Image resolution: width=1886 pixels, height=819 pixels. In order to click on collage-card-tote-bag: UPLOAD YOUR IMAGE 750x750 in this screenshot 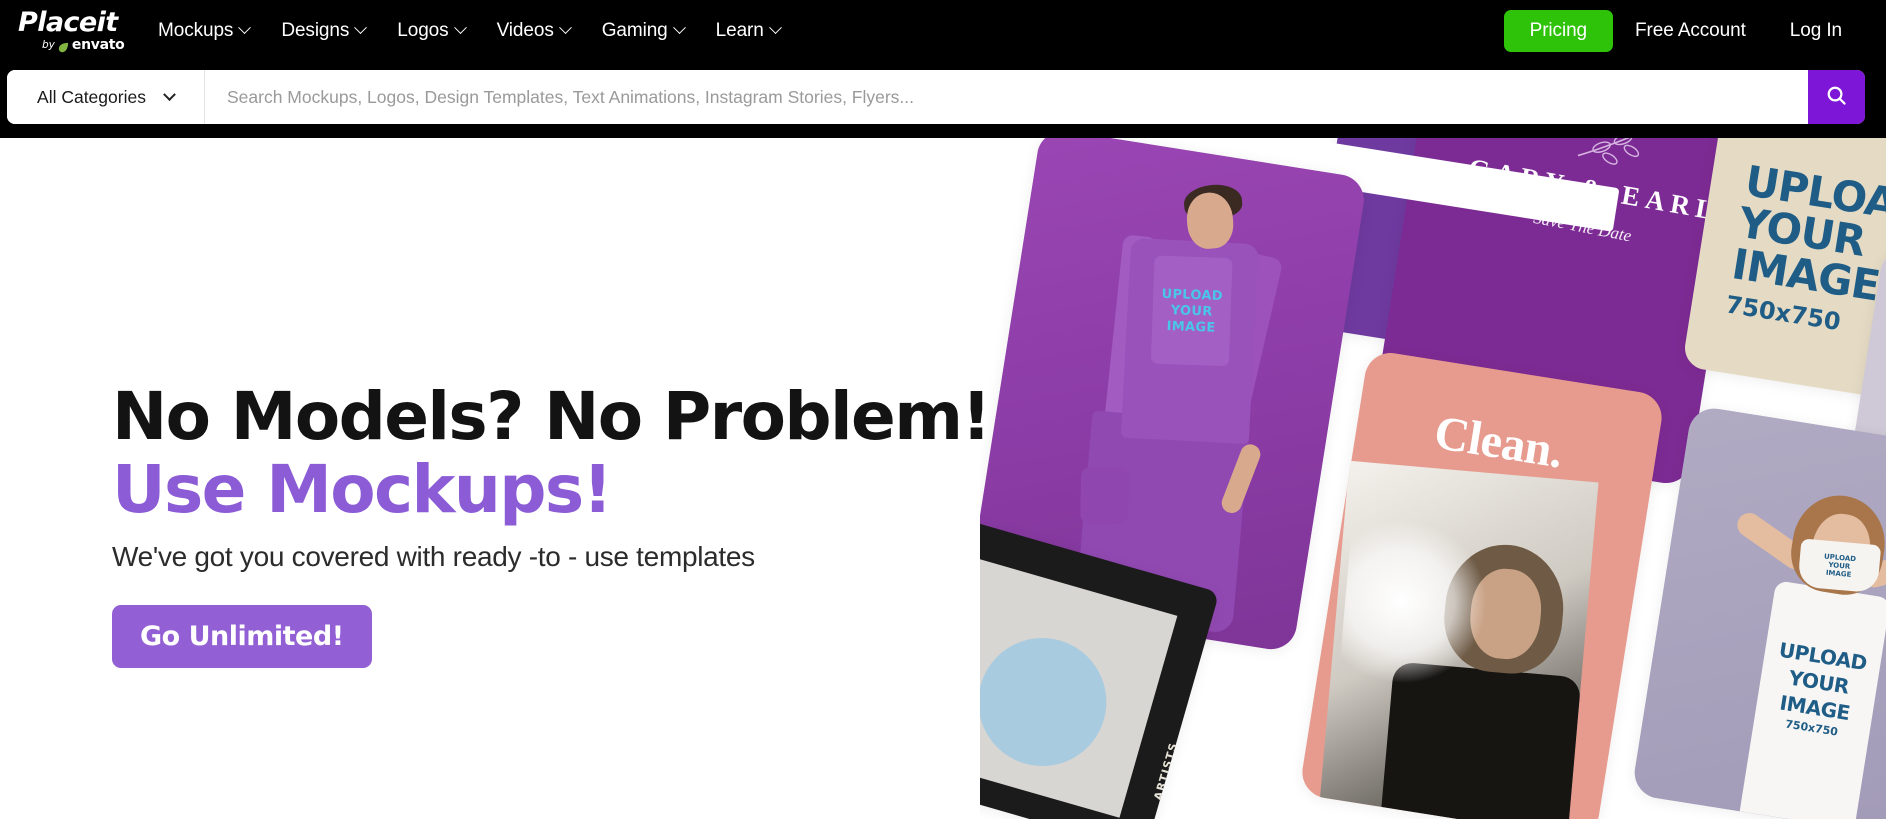, I will do `click(1783, 272)`.